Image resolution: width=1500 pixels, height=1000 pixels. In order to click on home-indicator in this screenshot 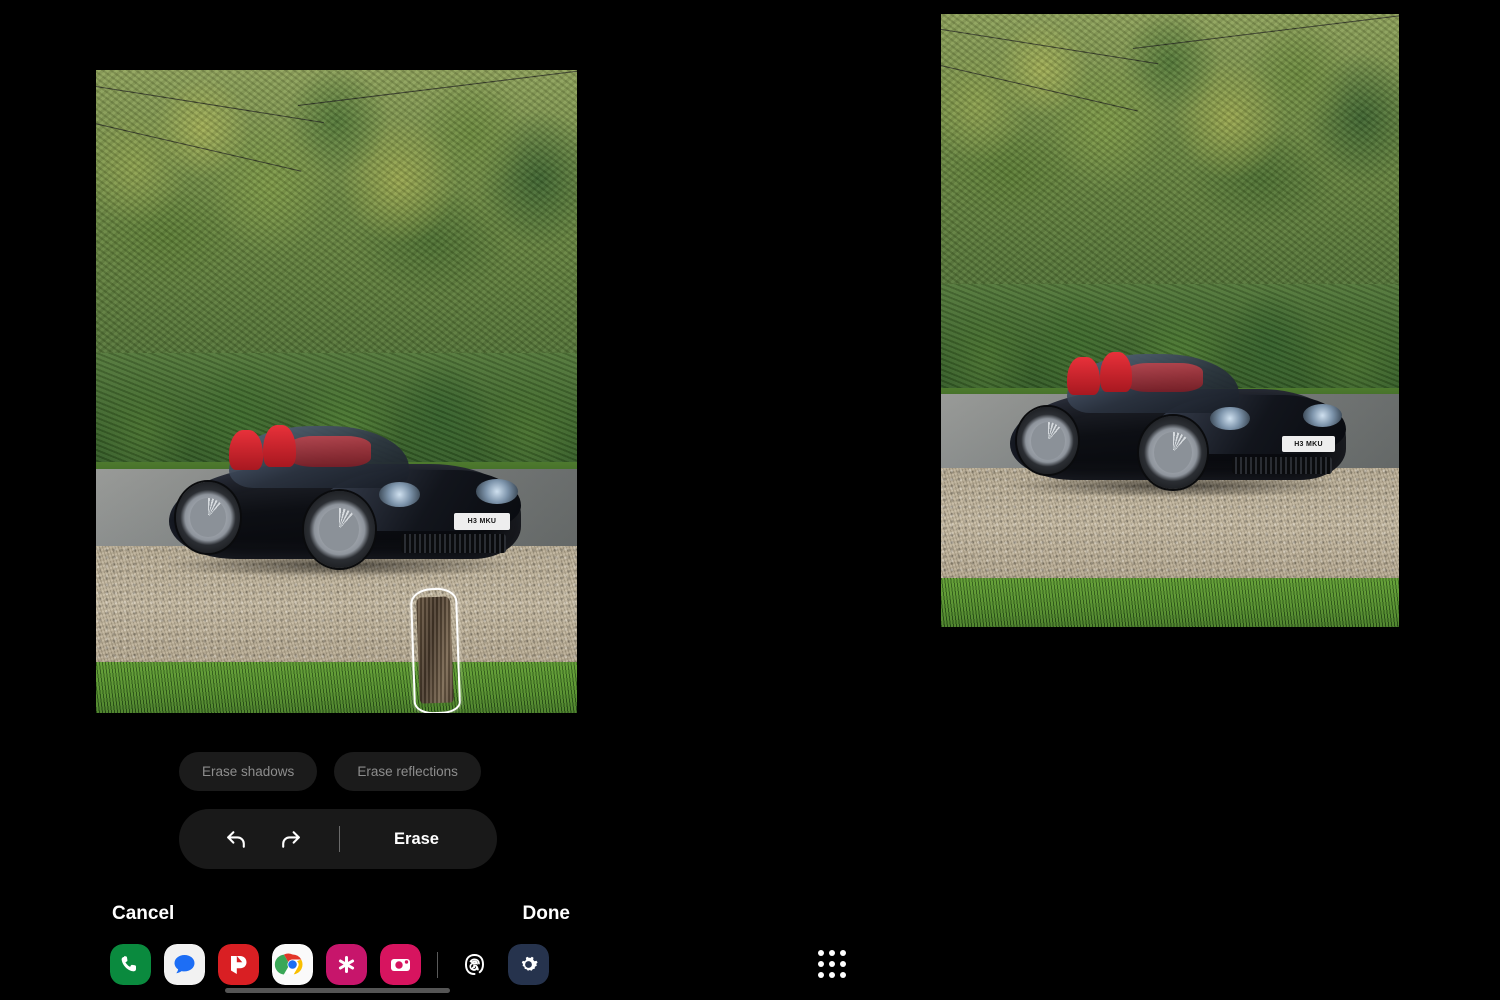, I will do `click(337, 990)`.